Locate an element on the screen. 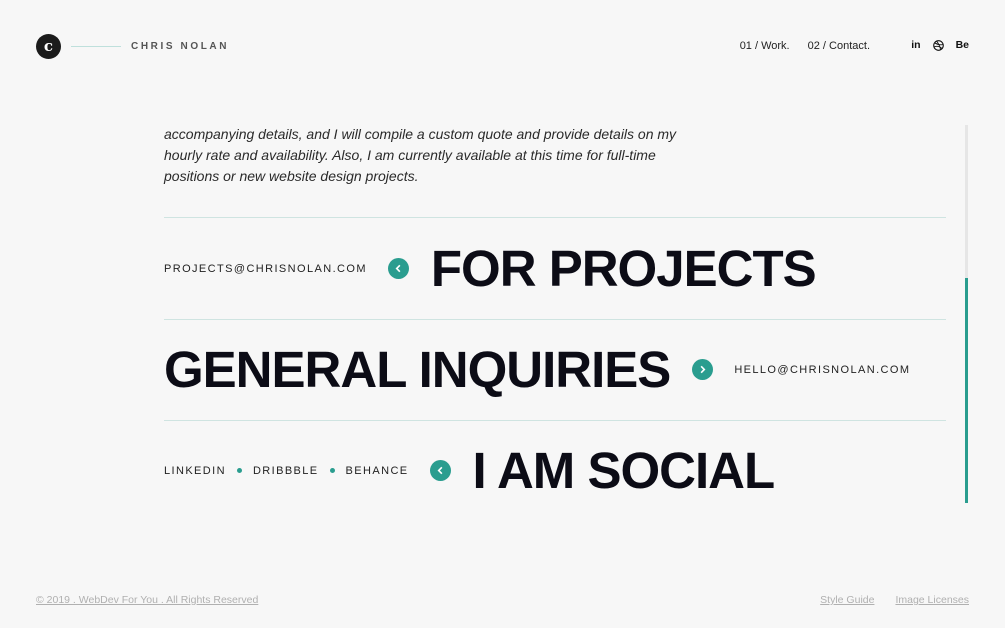 The width and height of the screenshot is (1005, 628). projects-row: PROJECTS@CHRISNOLAN.COM FOR PROJECTS is located at coordinates (490, 268).